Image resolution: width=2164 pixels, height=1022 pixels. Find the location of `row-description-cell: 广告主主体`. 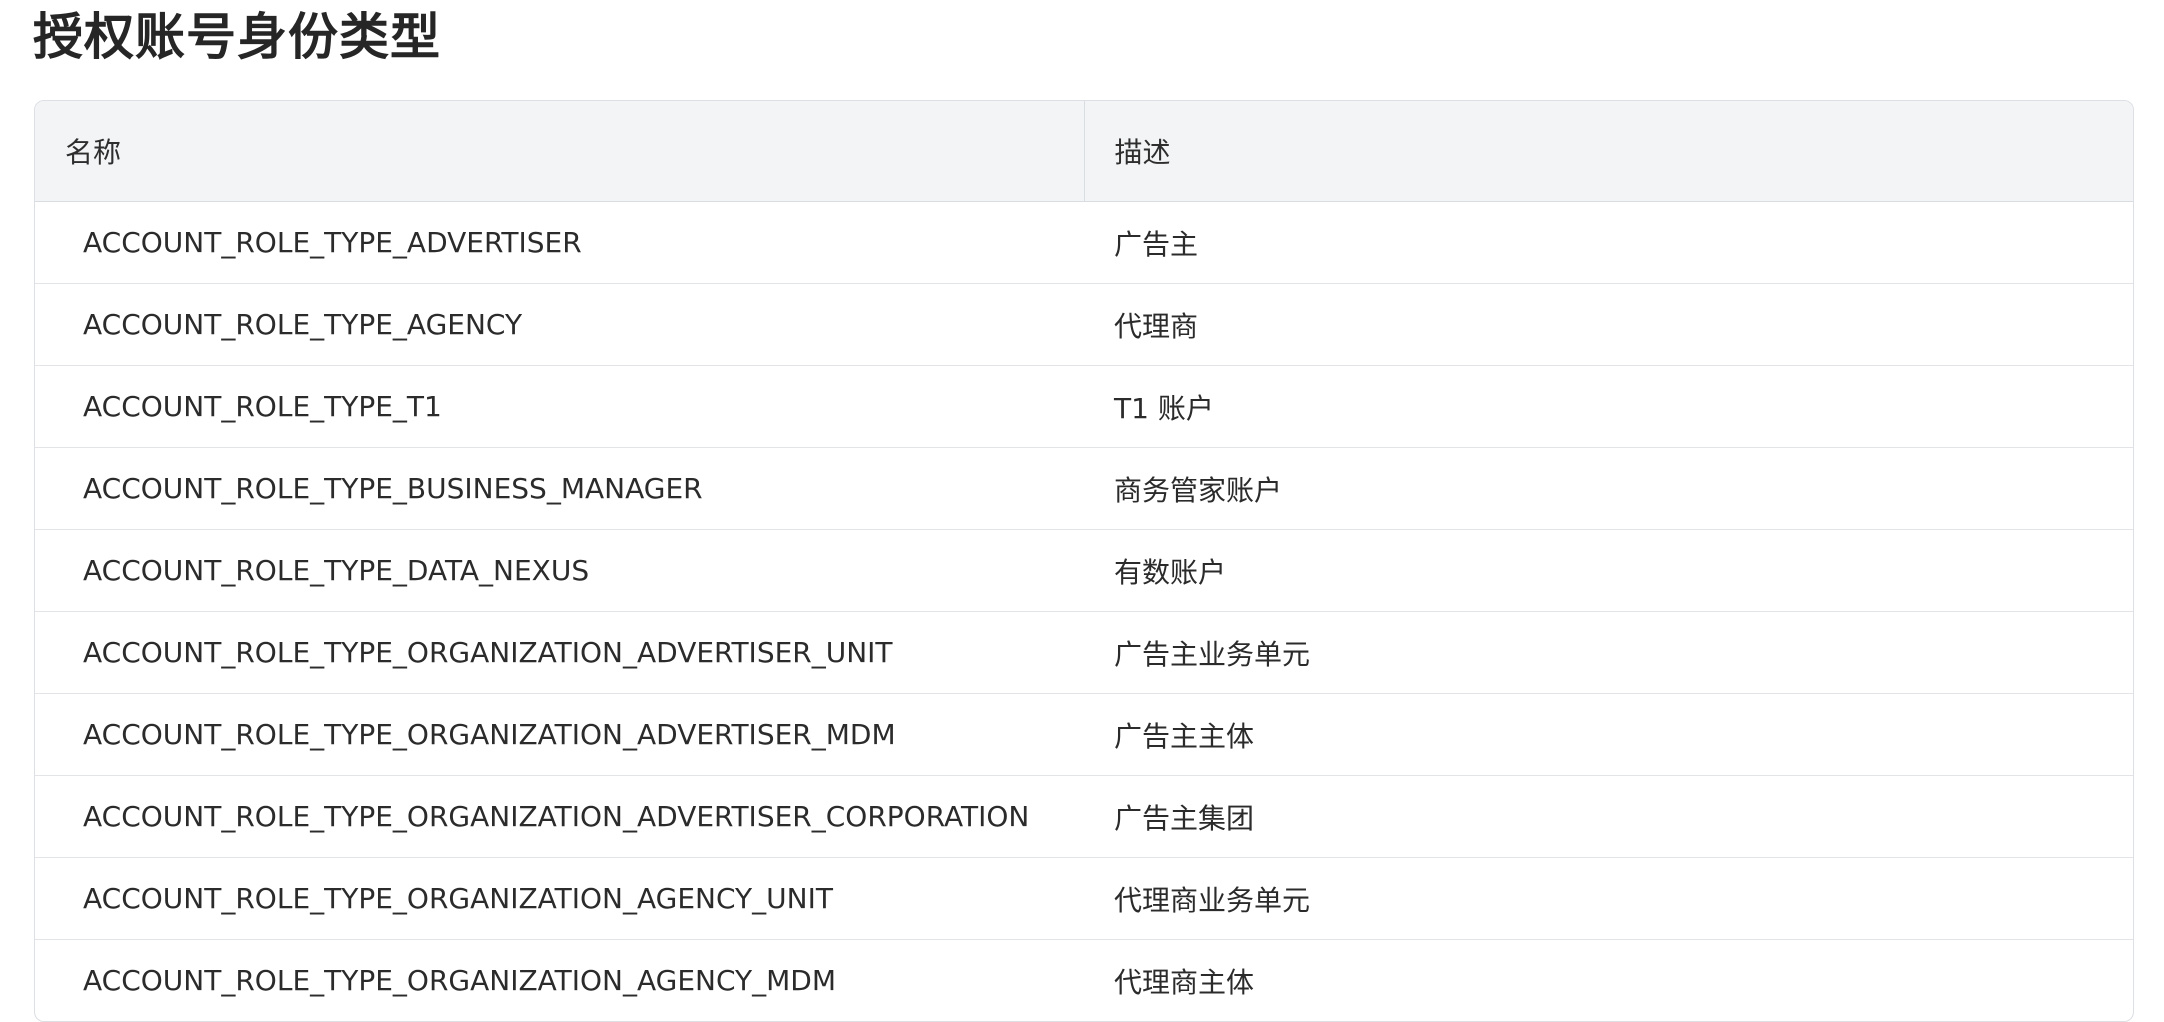

row-description-cell: 广告主主体 is located at coordinates (1608, 734).